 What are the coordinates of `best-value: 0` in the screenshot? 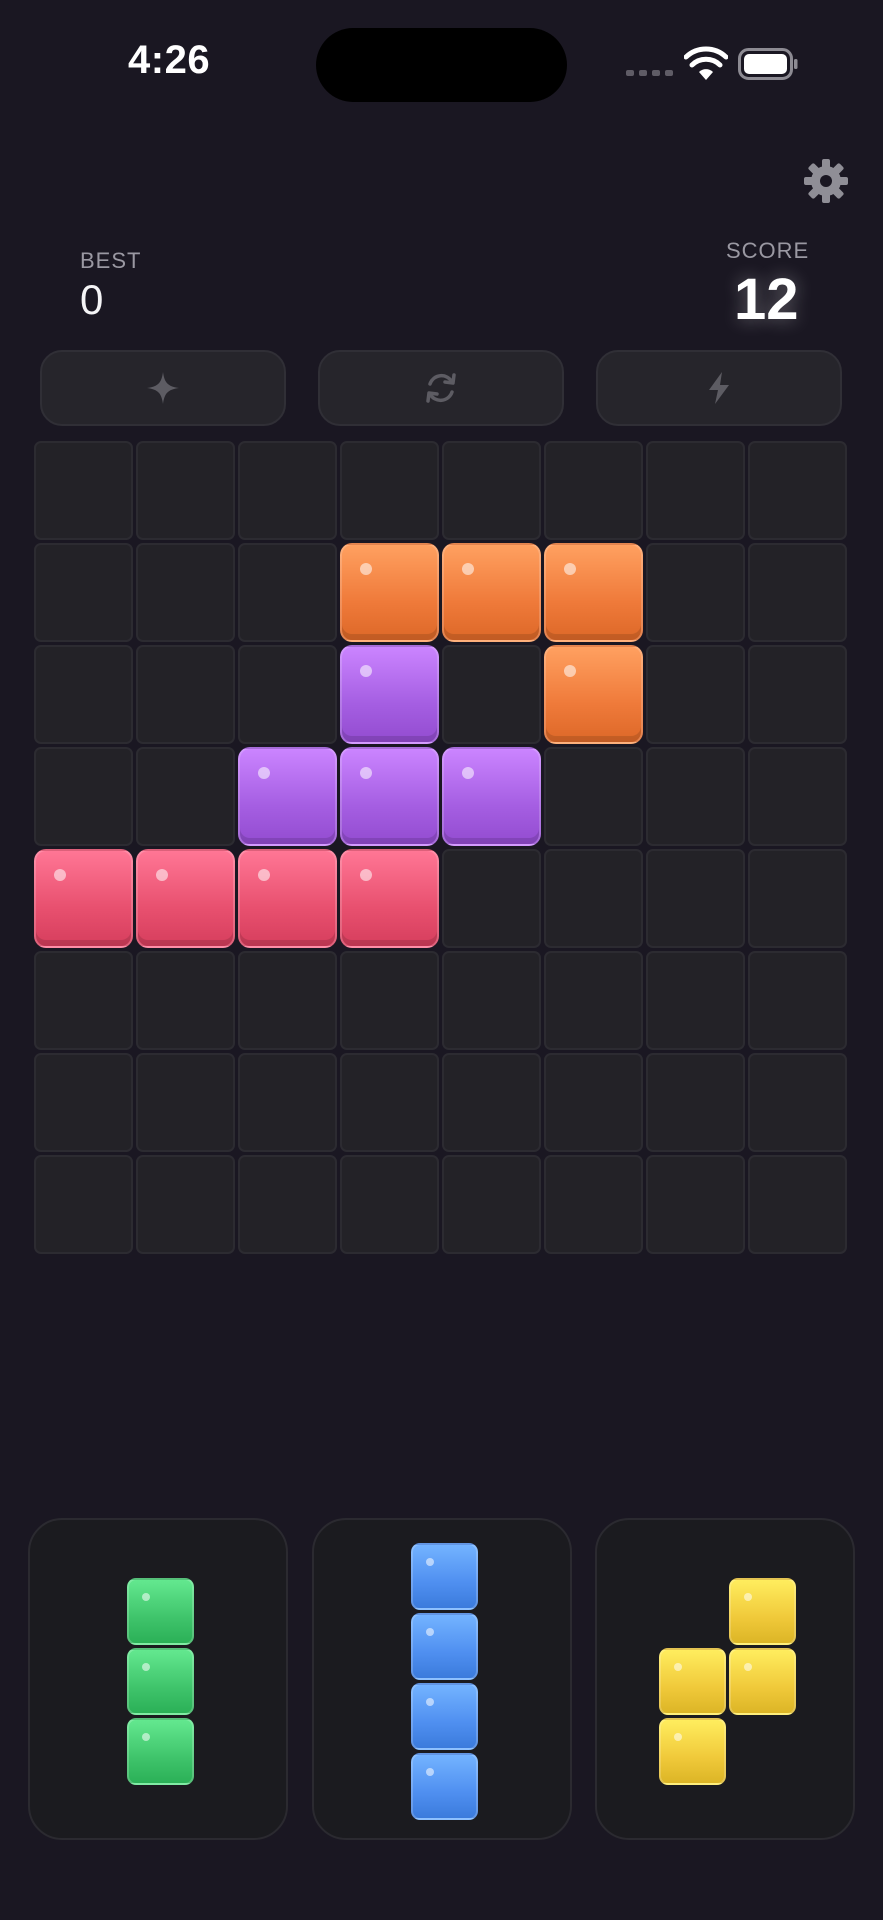 It's located at (92, 299).